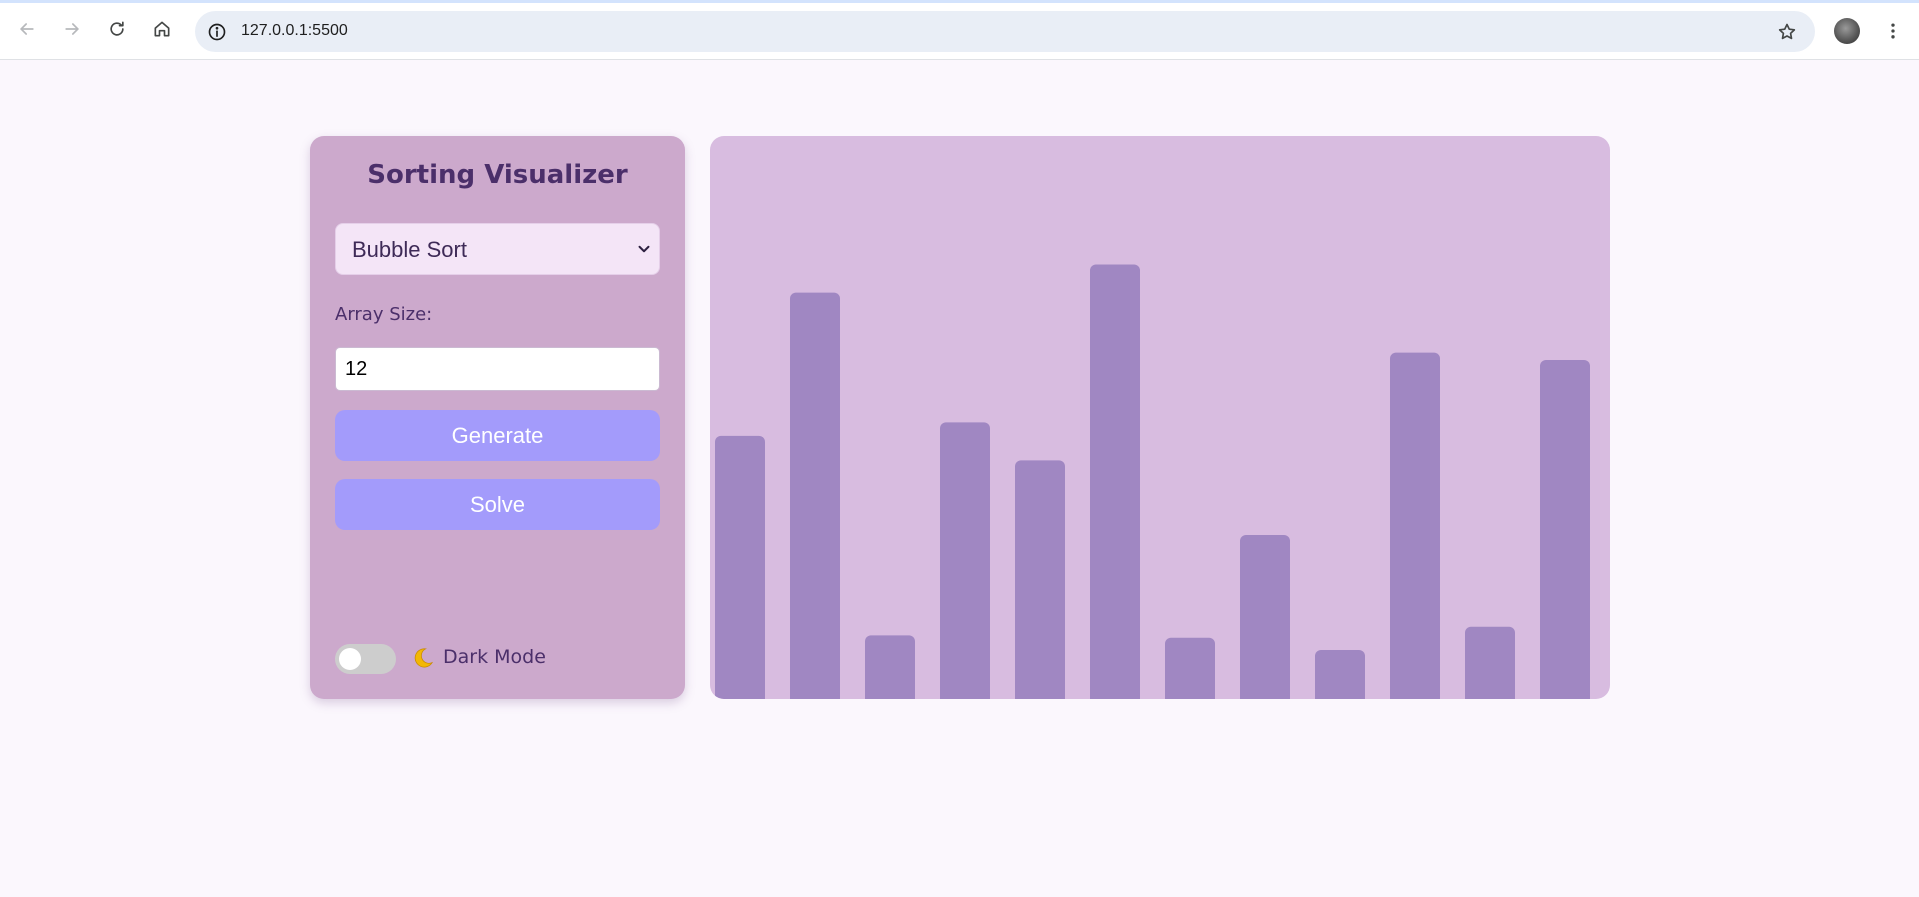 The width and height of the screenshot is (1919, 897). Describe the element at coordinates (162, 29) in the screenshot. I see `home-icon` at that location.